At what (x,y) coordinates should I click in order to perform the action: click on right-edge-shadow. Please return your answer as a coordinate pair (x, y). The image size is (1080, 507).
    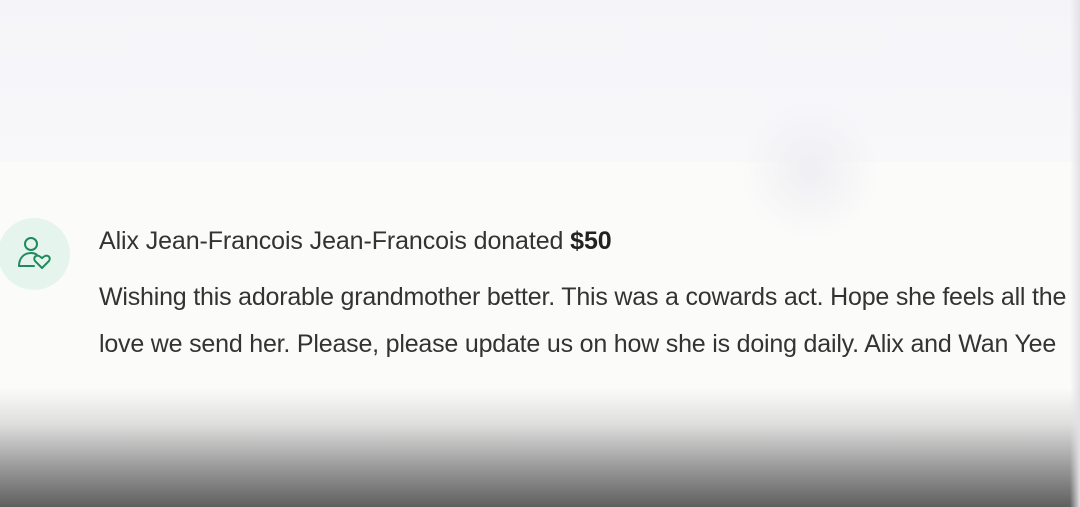
    Looking at the image, I should click on (1075, 253).